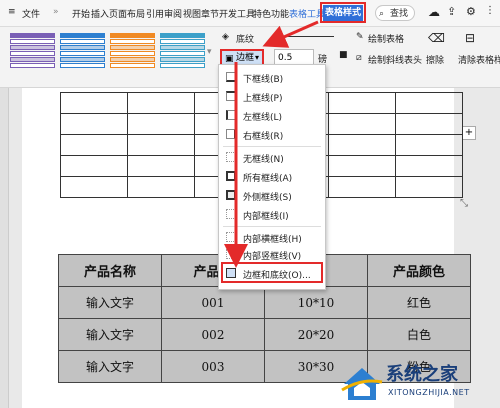  What do you see at coordinates (422, 374) in the screenshot?
I see `watermark-title: 系统之家` at bounding box center [422, 374].